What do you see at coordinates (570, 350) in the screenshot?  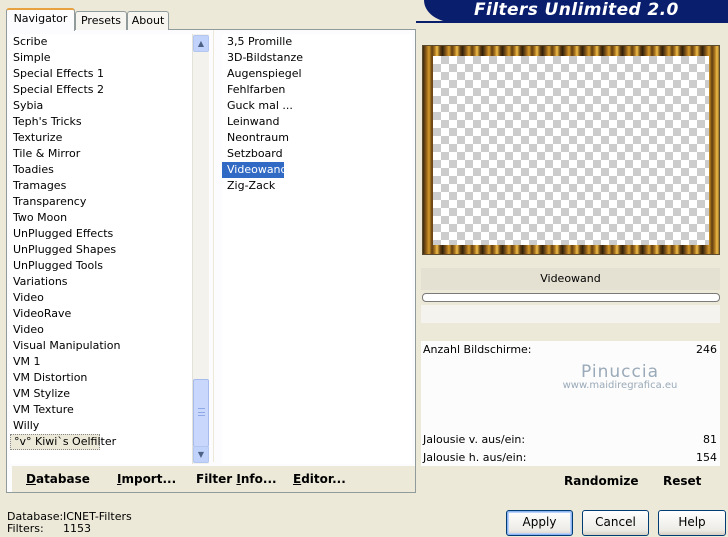 I see `setting-row: Anzahl Bildschirme: 246` at bounding box center [570, 350].